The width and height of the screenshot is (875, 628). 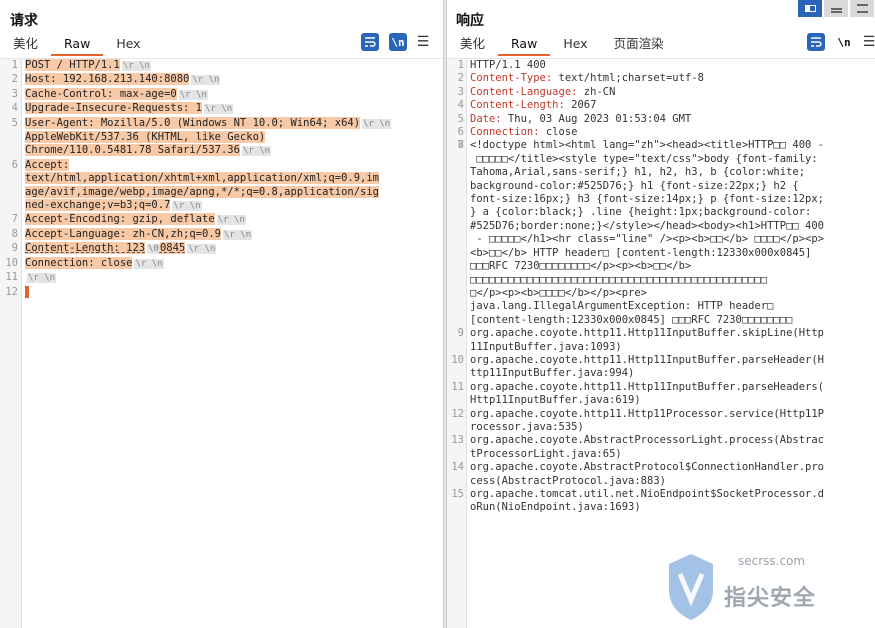 I want to click on line-text: Chrome/110.0.5481.78 Safari/537.36 \r \n, so click(x=148, y=150).